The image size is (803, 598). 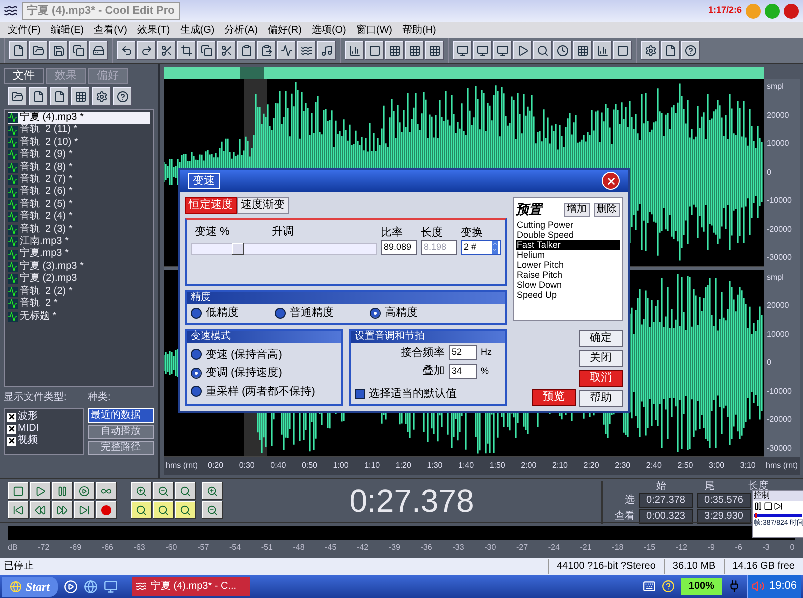 I want to click on loop-button, so click(x=106, y=491).